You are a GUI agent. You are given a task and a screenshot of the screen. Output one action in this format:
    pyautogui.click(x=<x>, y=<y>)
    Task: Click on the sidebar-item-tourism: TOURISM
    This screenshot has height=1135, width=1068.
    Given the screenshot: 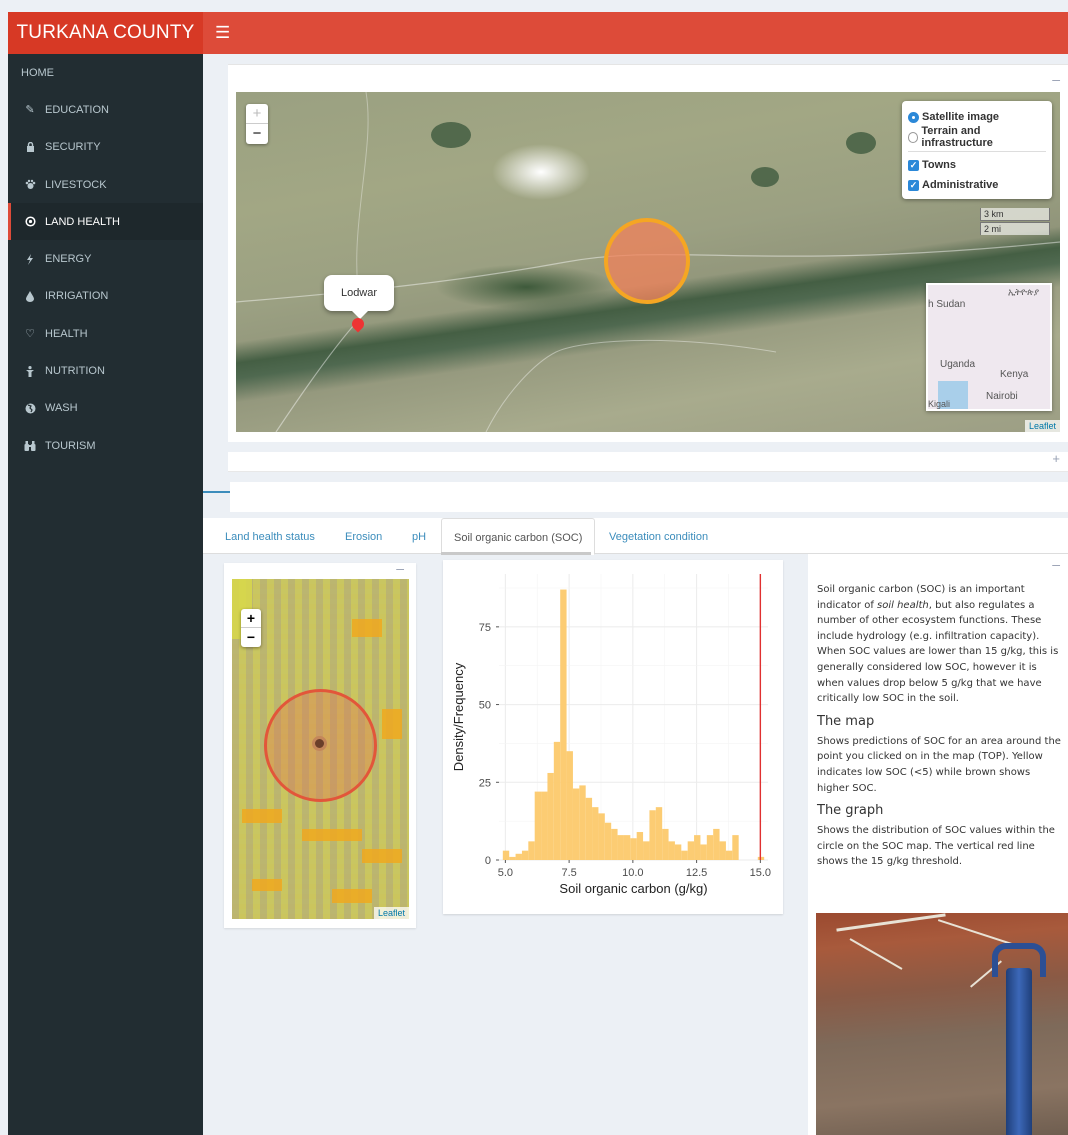 What is the action you would take?
    pyautogui.click(x=105, y=445)
    